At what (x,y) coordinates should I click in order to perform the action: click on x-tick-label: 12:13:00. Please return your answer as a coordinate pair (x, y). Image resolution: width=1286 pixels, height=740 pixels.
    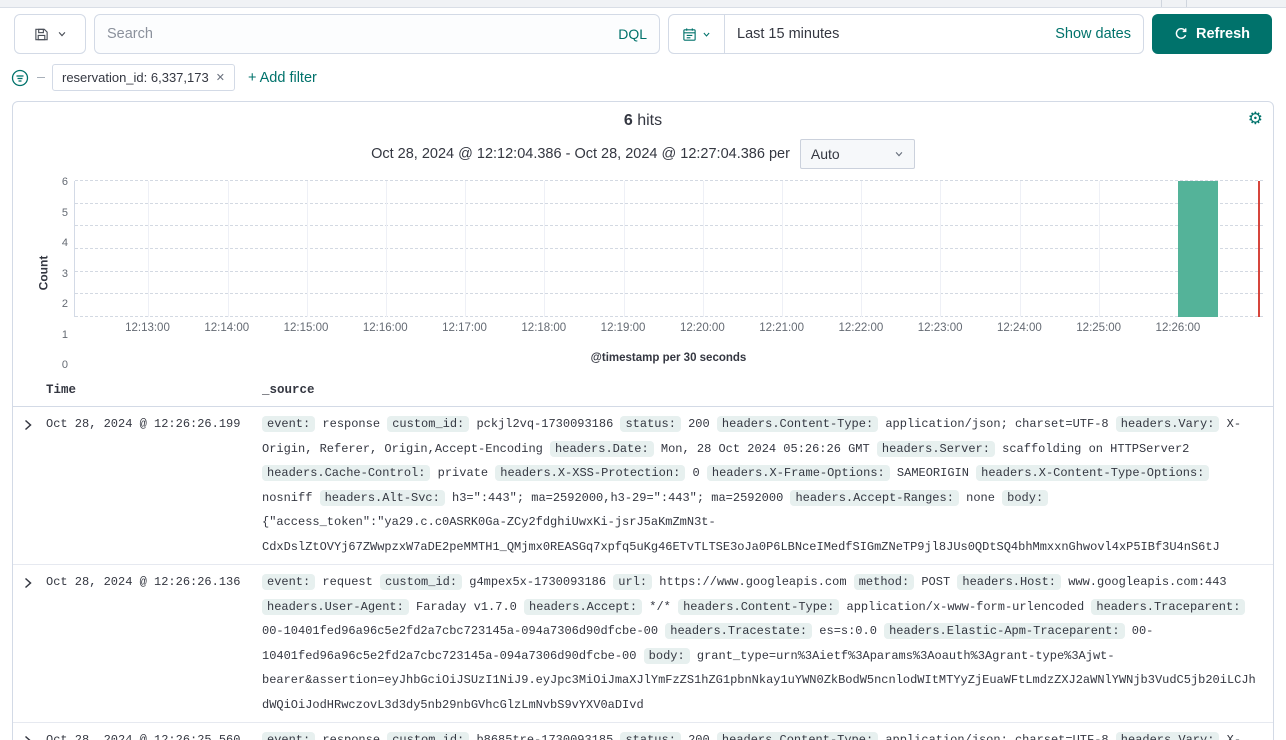
    Looking at the image, I should click on (147, 328).